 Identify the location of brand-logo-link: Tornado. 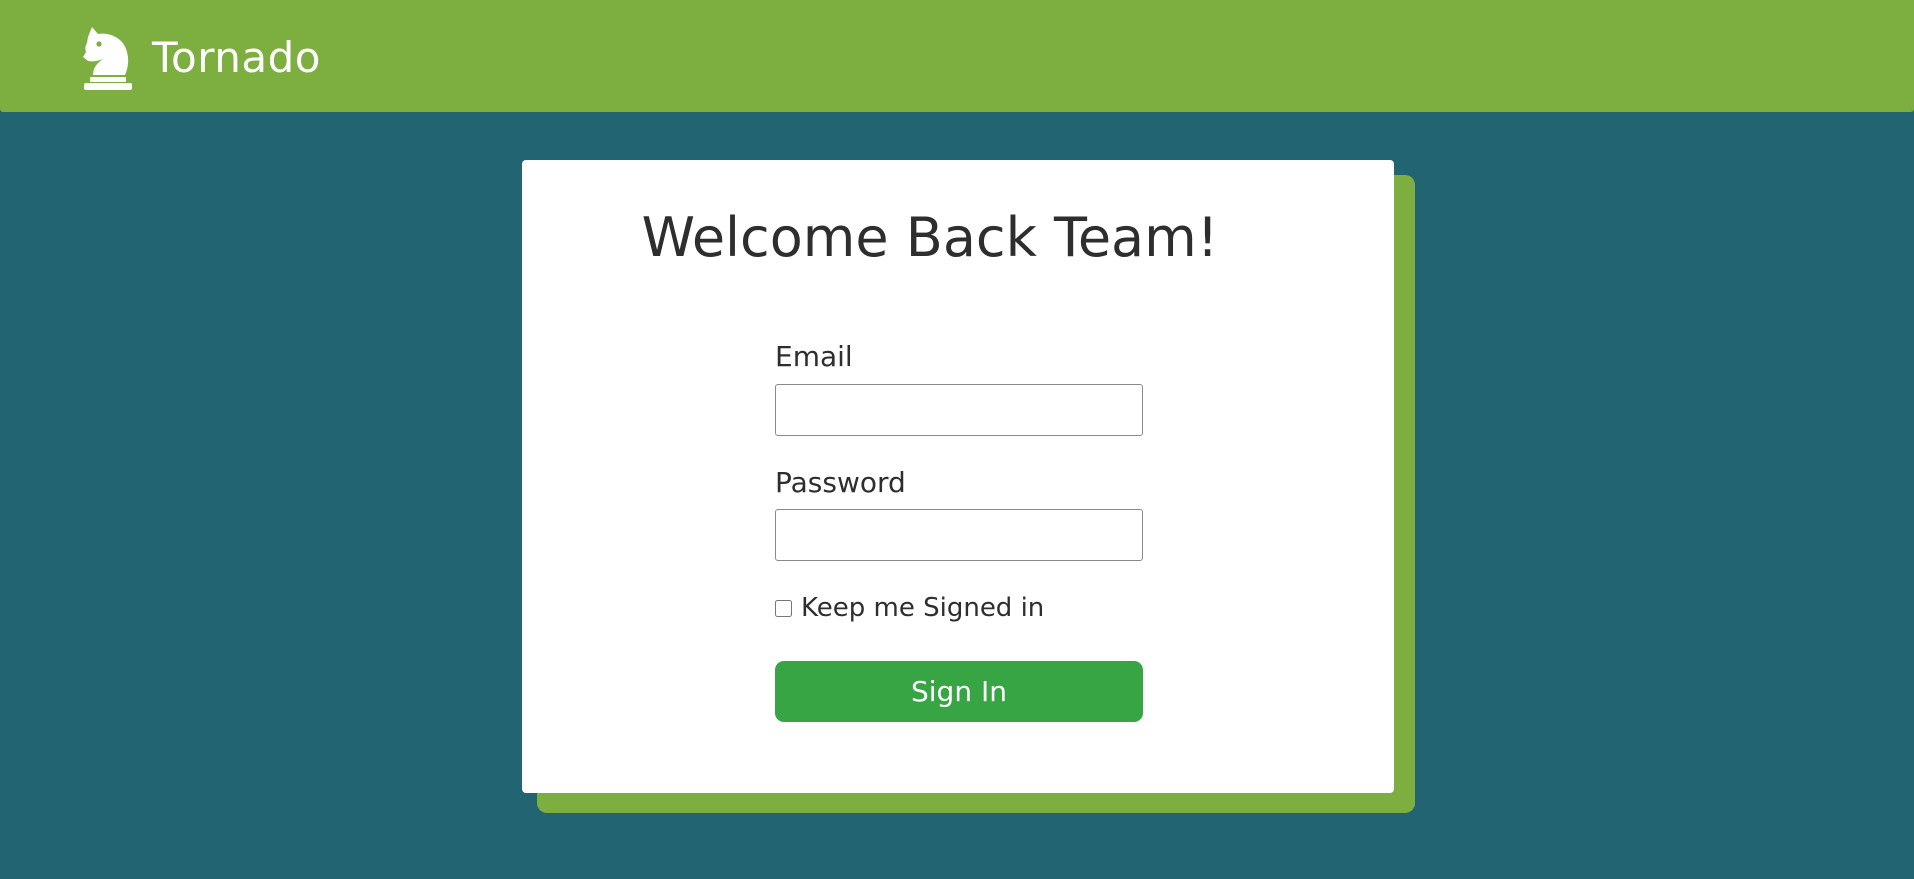
(199, 58).